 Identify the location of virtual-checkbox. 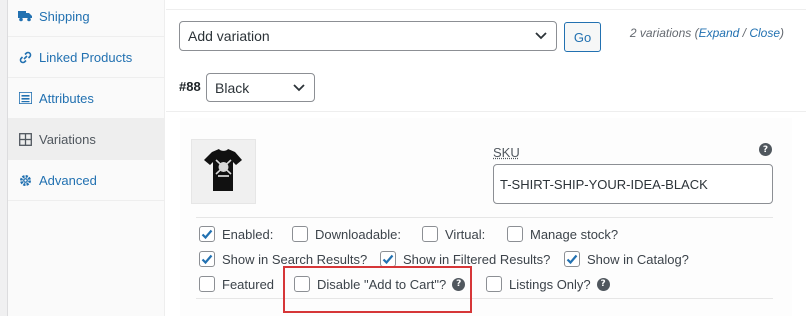
(430, 234).